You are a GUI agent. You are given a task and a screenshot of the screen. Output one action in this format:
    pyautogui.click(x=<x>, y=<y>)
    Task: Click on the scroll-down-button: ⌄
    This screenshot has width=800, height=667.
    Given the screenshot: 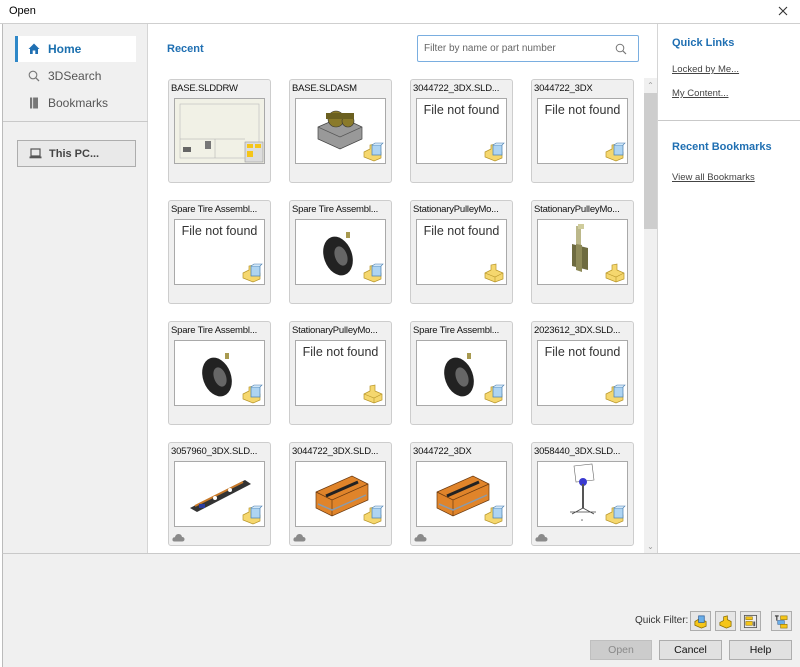 What is the action you would take?
    pyautogui.click(x=650, y=546)
    